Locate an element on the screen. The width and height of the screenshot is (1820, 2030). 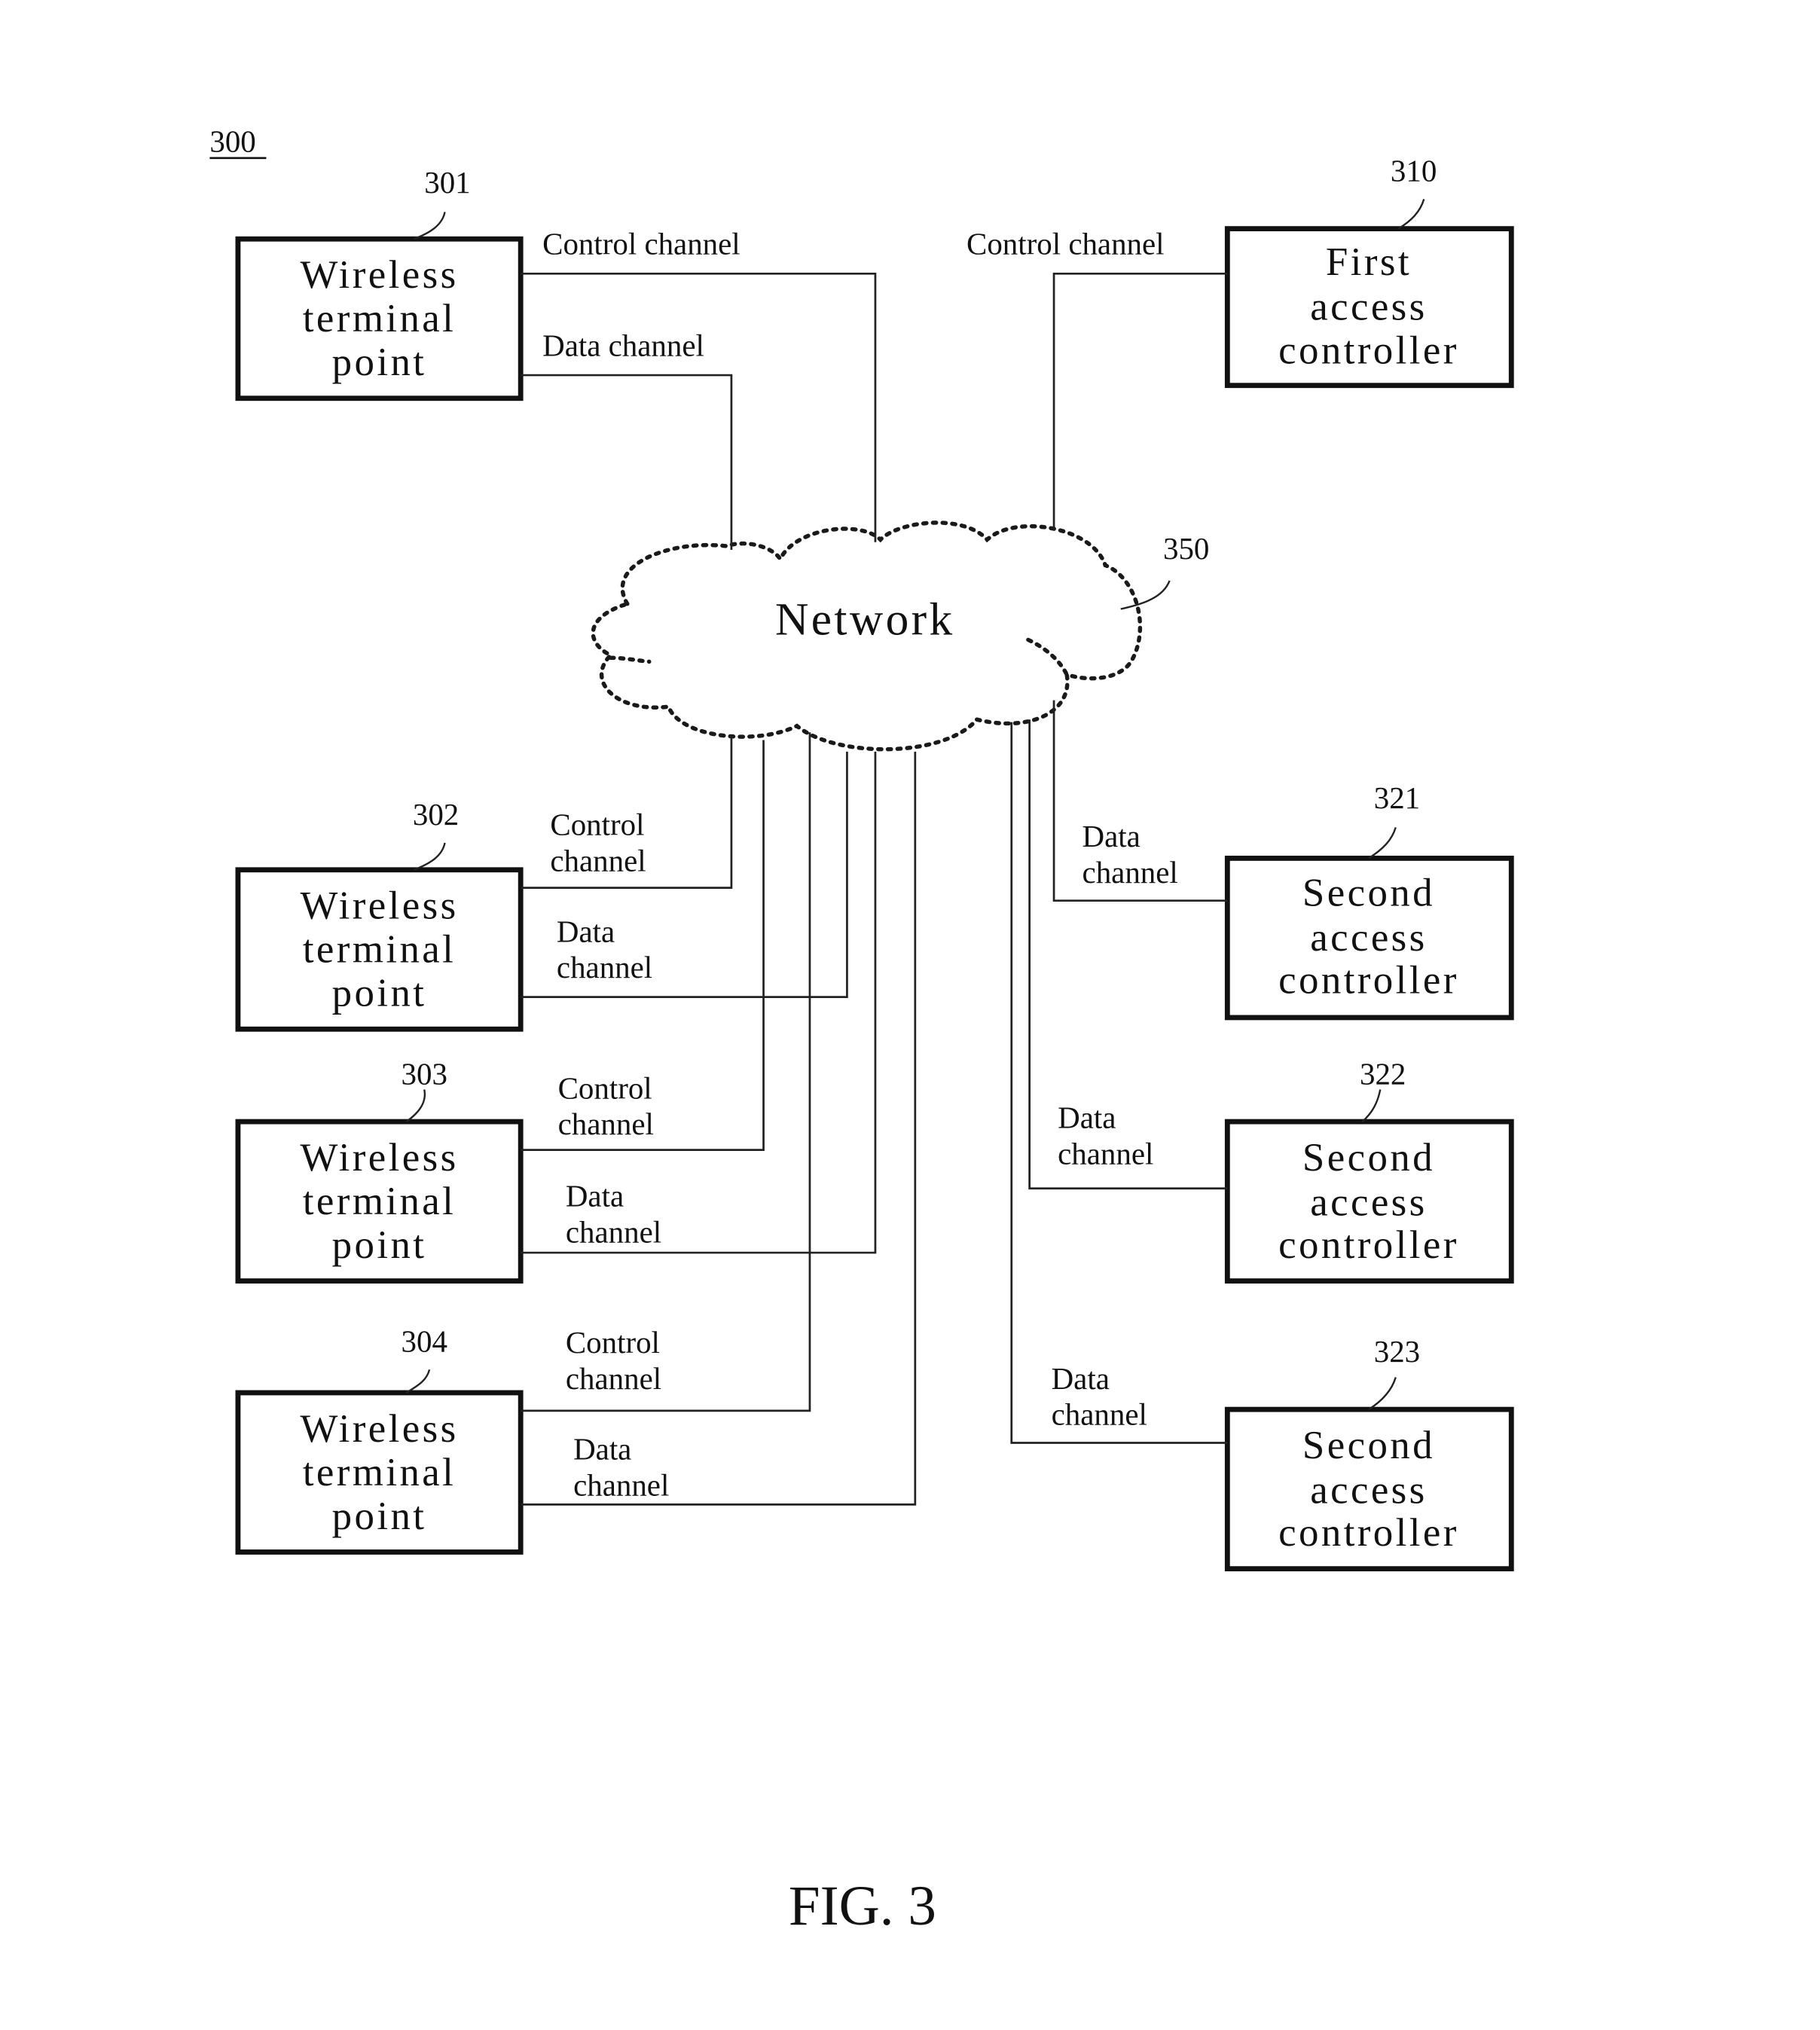
controller-ref: 321 is located at coordinates (1397, 798).